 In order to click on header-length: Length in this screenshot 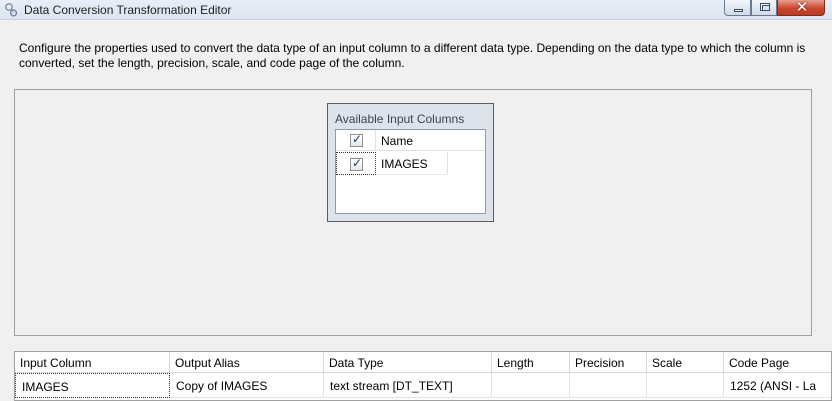, I will do `click(531, 362)`.